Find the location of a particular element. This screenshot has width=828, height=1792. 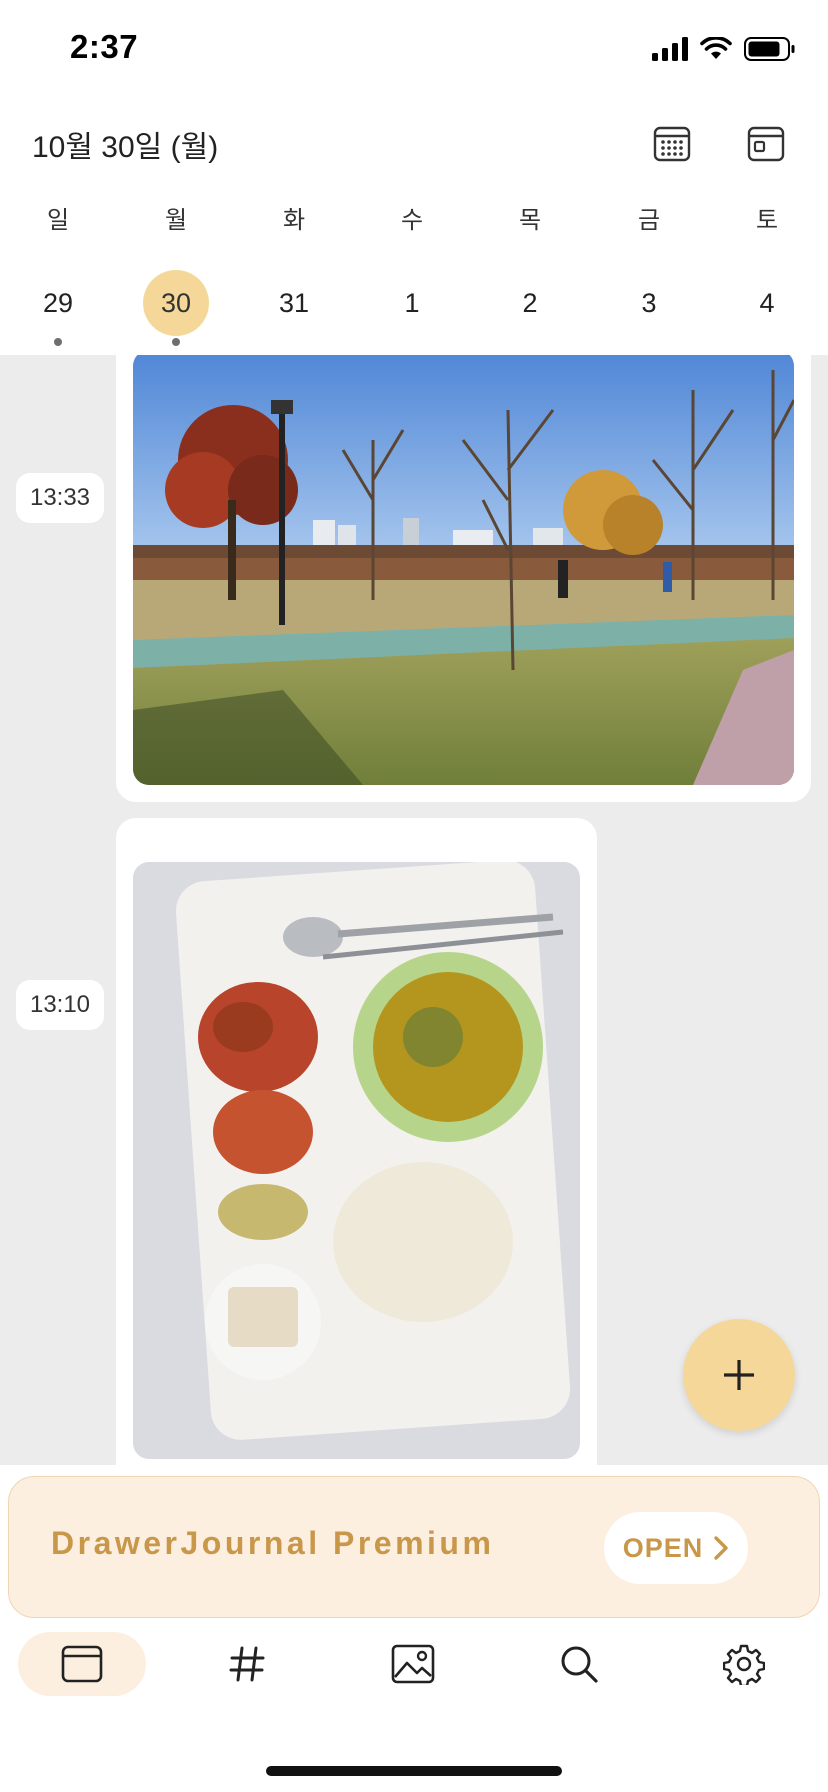

open-premium-button: OPEN is located at coordinates (676, 1548).